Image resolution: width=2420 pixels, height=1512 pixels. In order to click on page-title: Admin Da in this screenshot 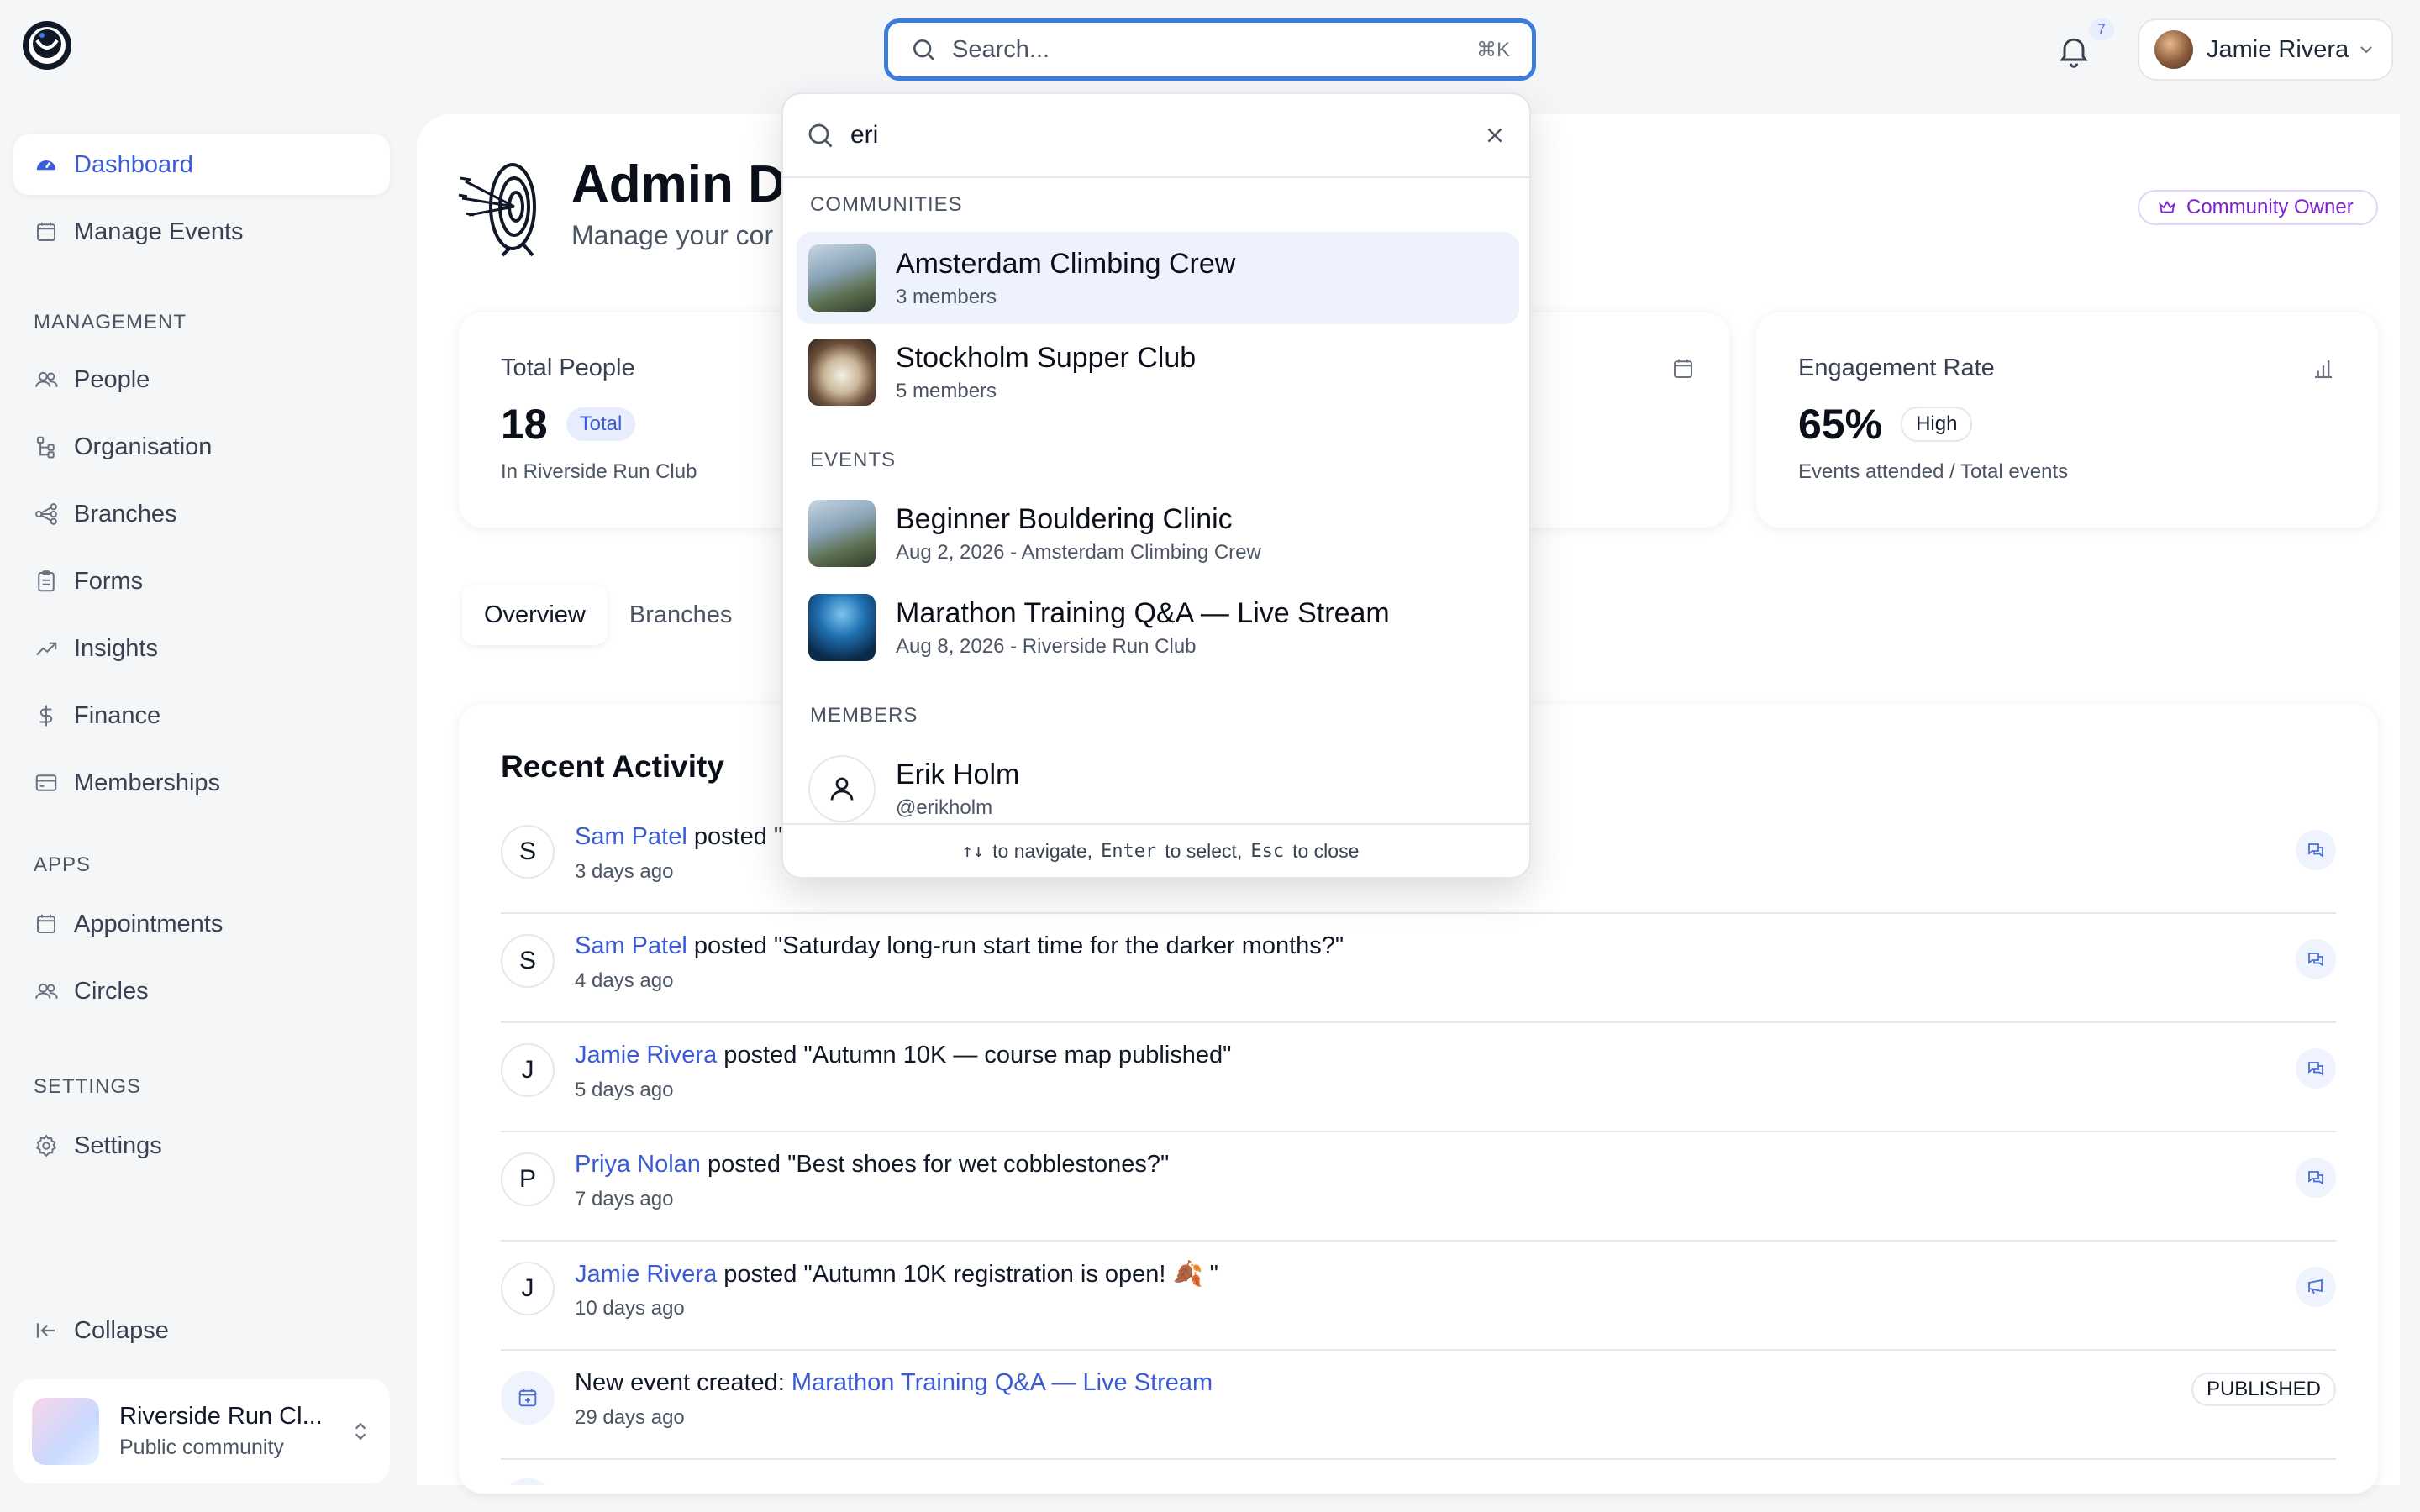, I will do `click(693, 184)`.